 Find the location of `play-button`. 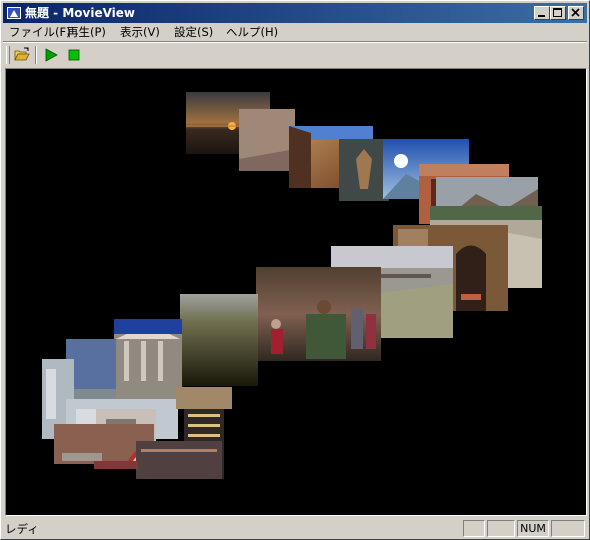

play-button is located at coordinates (51, 55).